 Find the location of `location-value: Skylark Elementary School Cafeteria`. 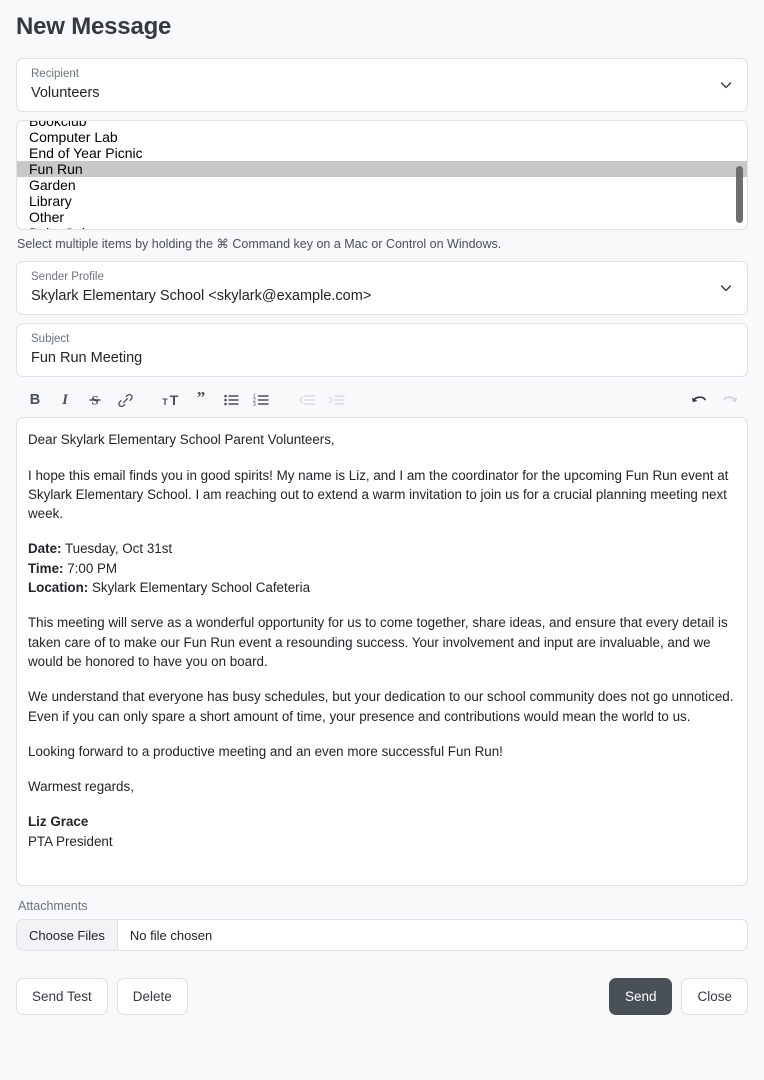

location-value: Skylark Elementary School Cafeteria is located at coordinates (199, 588).